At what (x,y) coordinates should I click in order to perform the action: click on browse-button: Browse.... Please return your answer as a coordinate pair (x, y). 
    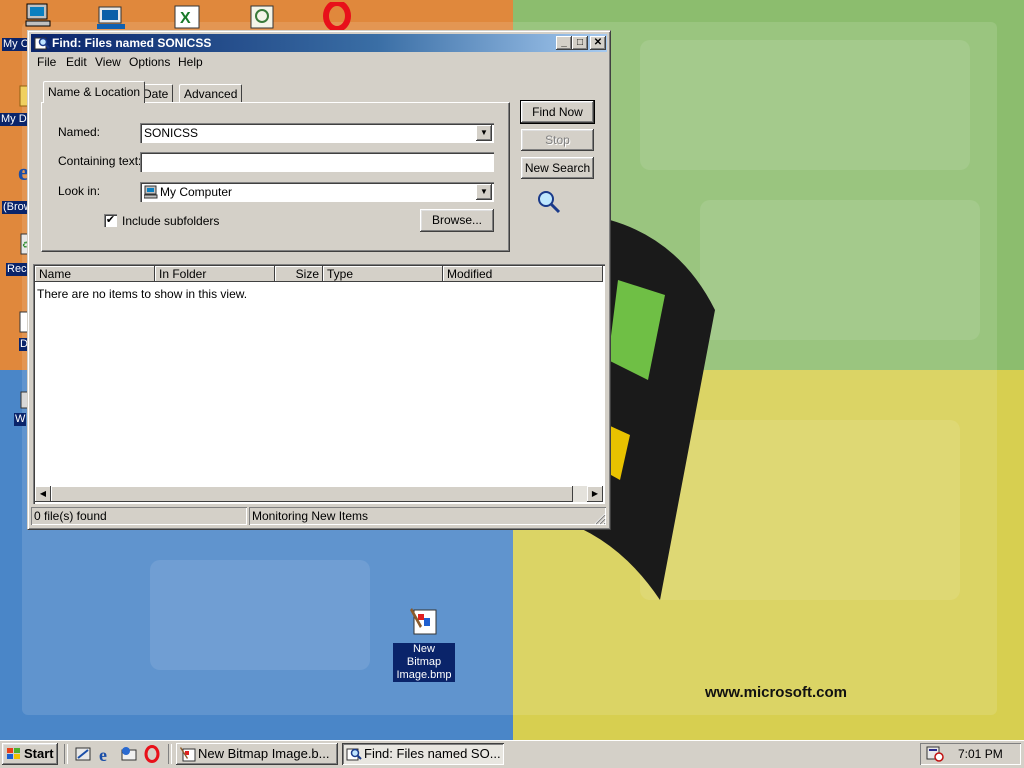
    Looking at the image, I should click on (457, 220).